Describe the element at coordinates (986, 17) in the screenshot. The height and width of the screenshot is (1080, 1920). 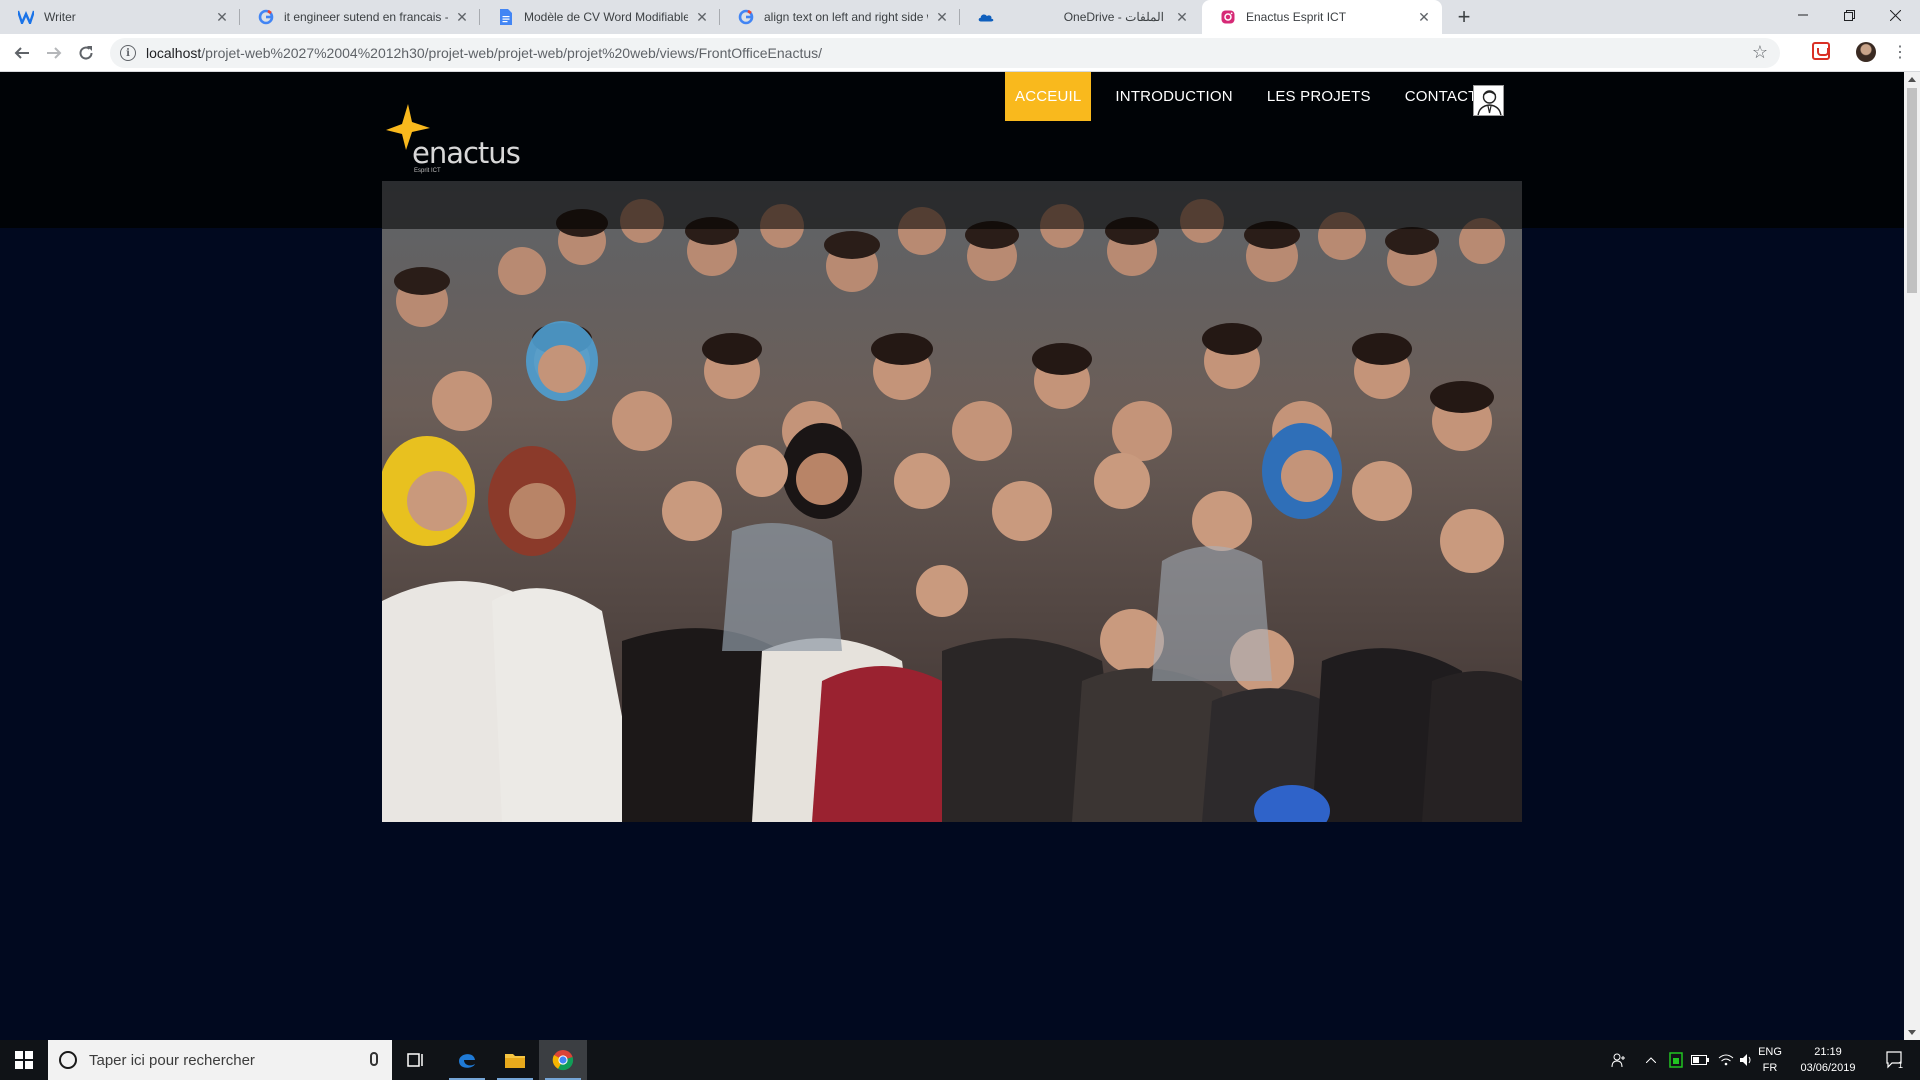
I see `onedrive-icon` at that location.